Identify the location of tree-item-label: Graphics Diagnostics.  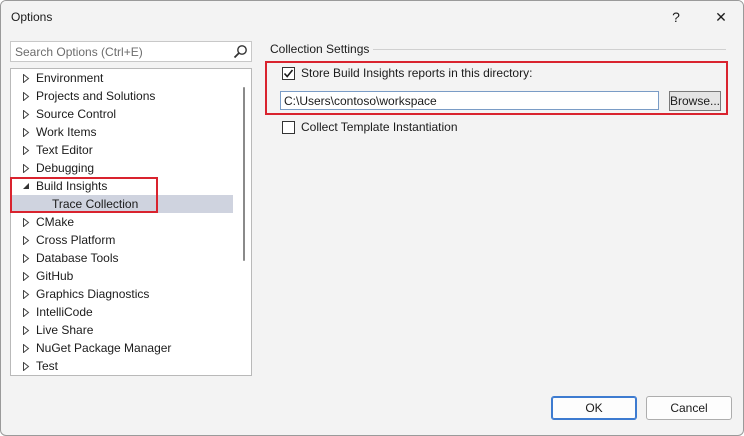
(93, 294).